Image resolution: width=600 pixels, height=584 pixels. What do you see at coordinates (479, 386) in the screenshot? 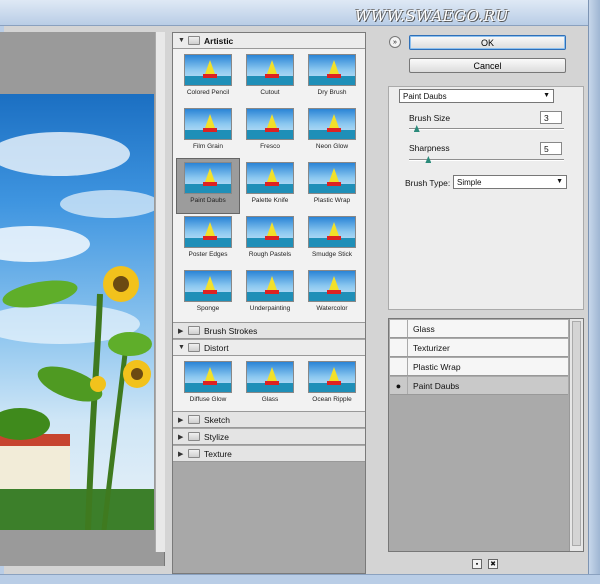
I see `layer-row: ● Paint Daubs` at bounding box center [479, 386].